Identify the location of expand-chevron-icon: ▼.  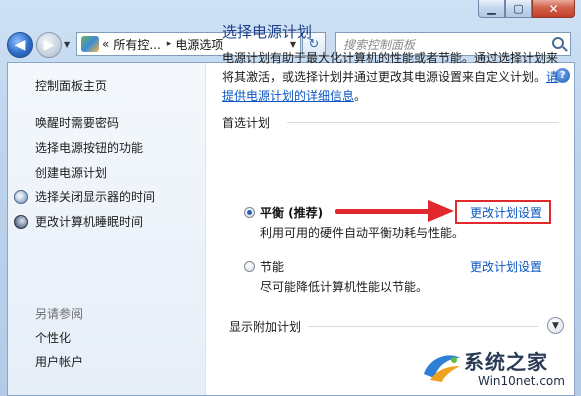
(555, 325).